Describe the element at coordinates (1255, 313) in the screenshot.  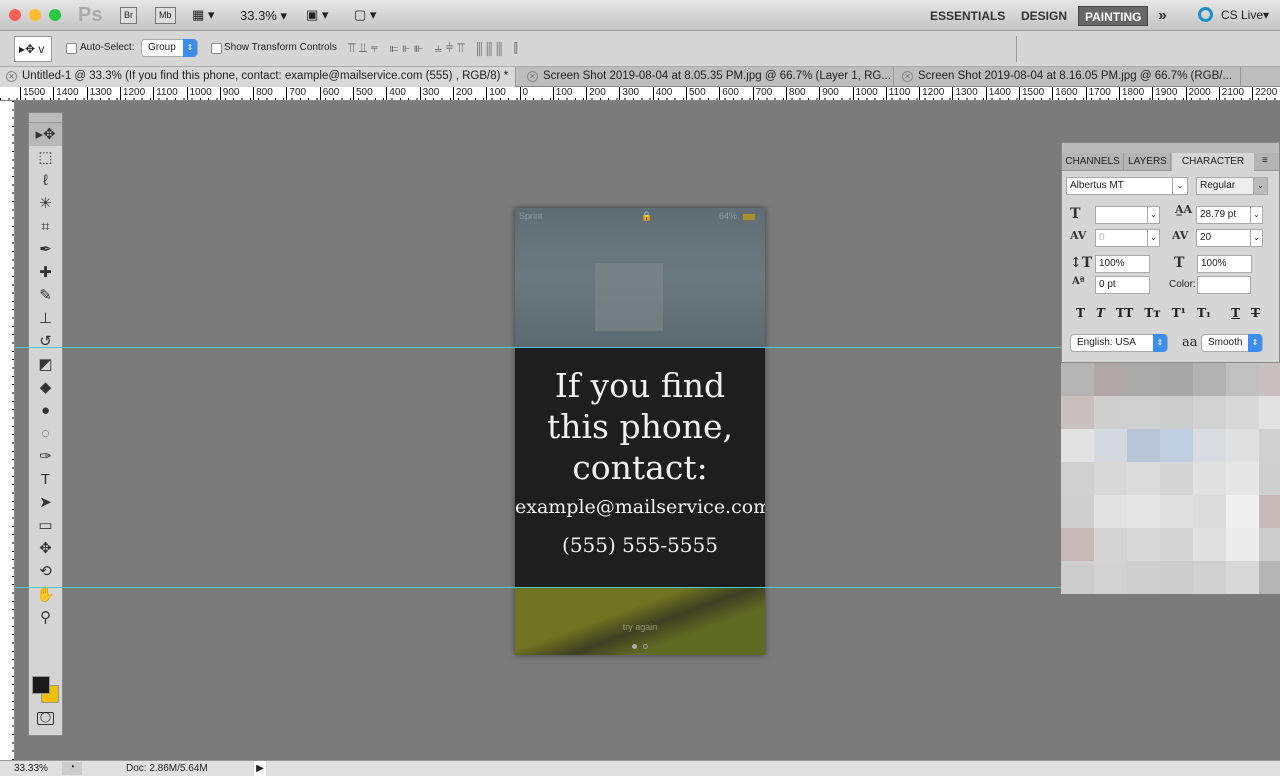
I see `strikethrough-button: T` at that location.